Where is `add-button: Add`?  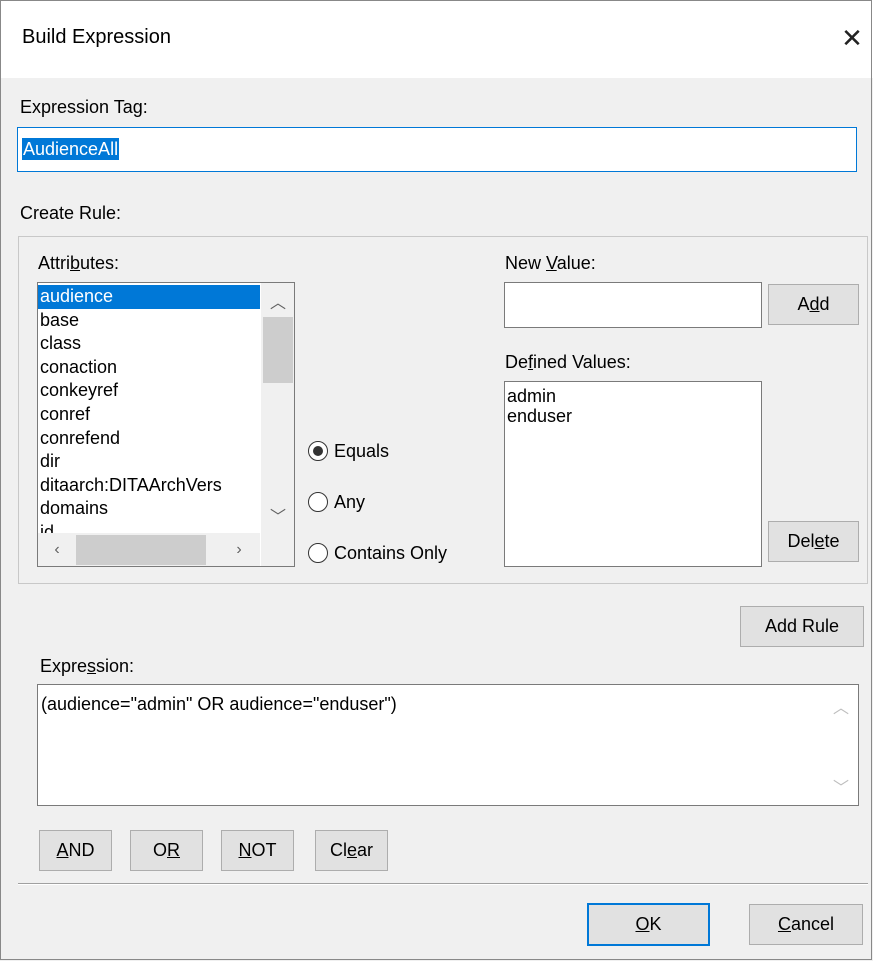
add-button: Add is located at coordinates (813, 304).